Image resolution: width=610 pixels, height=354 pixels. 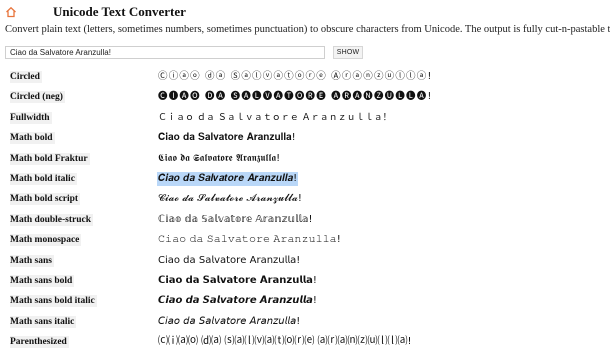 I want to click on result-label-text: Math monospace, so click(x=46, y=240).